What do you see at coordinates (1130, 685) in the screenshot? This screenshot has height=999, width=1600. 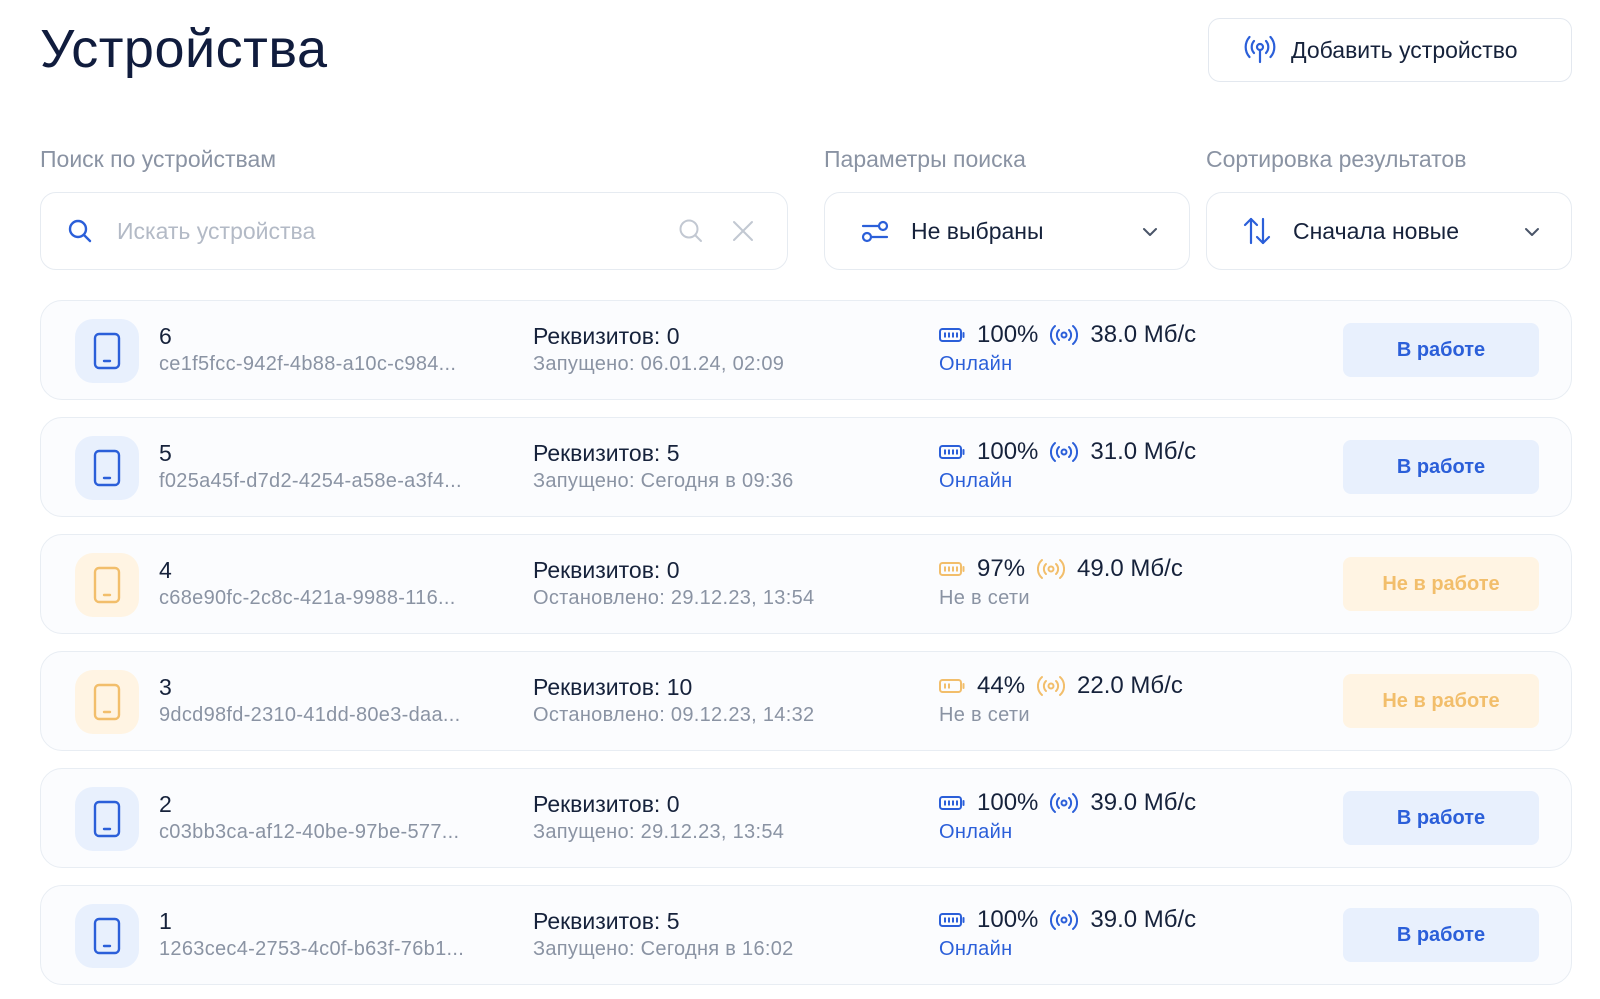 I see `network-speed: 22.0 Мб/с` at bounding box center [1130, 685].